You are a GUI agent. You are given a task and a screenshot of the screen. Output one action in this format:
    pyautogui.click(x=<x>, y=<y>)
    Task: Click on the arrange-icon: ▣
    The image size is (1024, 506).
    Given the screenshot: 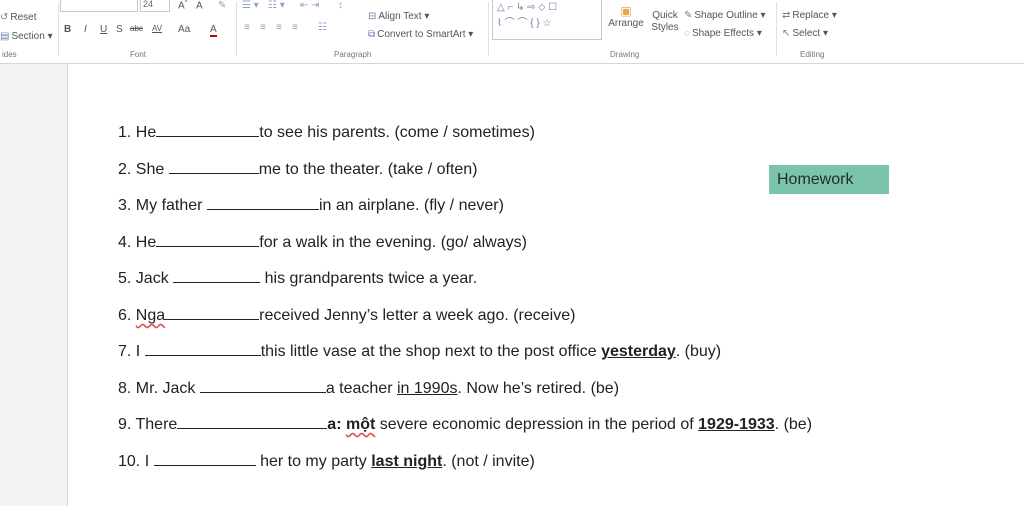 What is the action you would take?
    pyautogui.click(x=626, y=11)
    